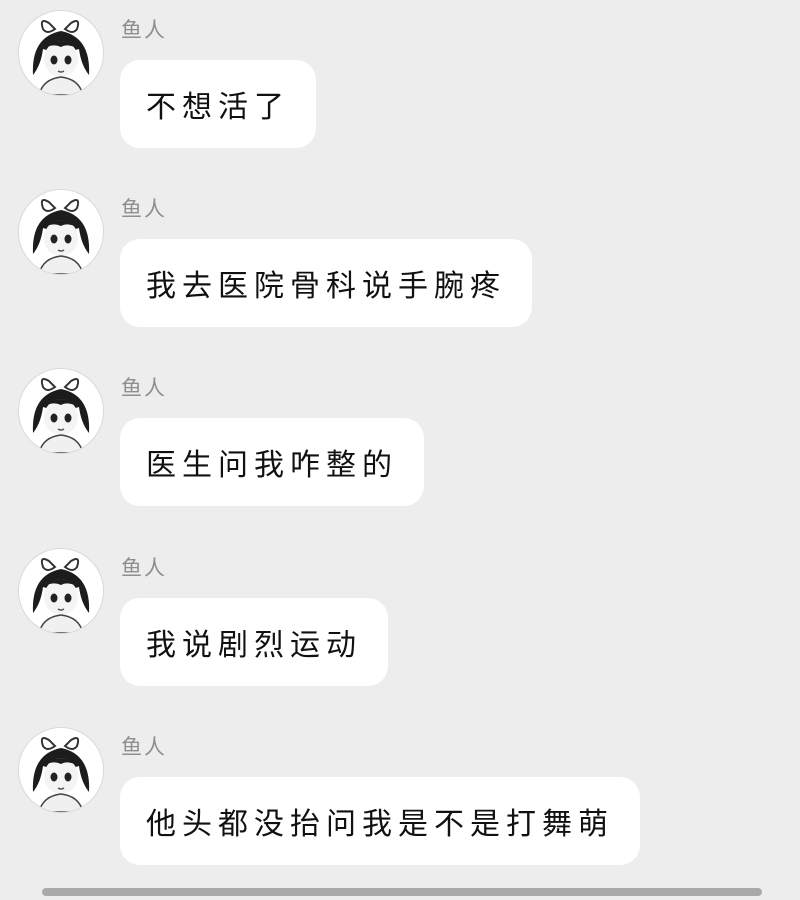  I want to click on message-bubble: 他头都没抬问我是不是打舞萌, so click(380, 821).